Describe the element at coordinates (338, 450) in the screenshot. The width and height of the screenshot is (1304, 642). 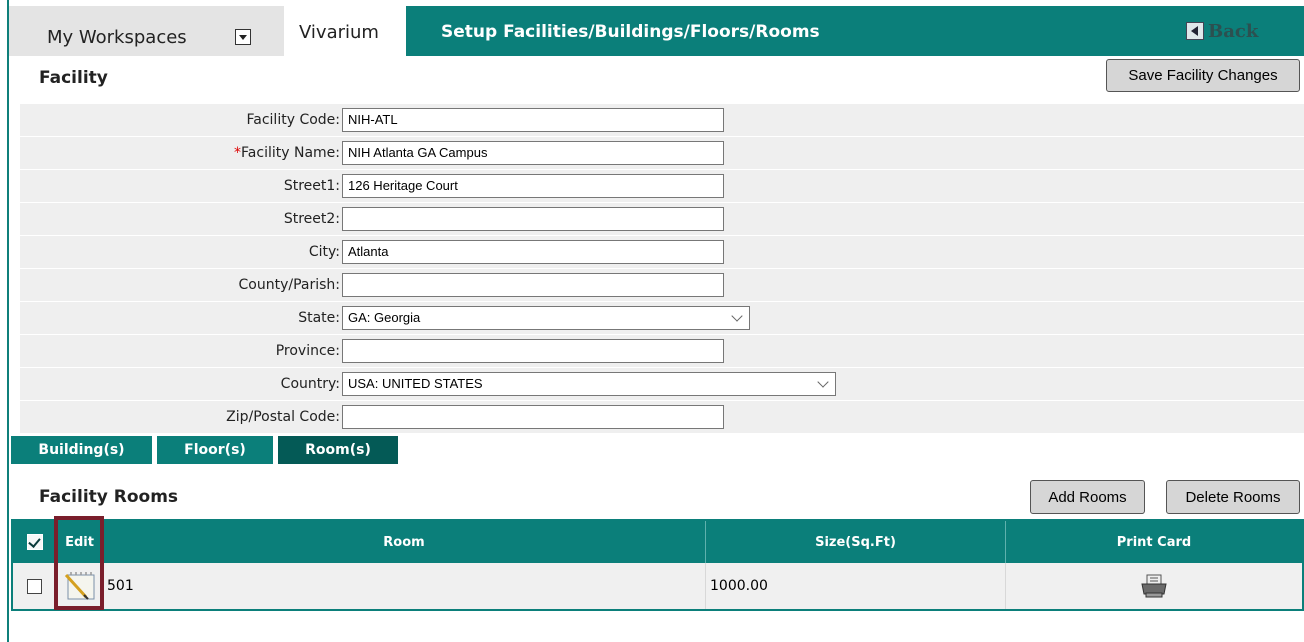
I see `tab-rooms: Room(s)` at that location.